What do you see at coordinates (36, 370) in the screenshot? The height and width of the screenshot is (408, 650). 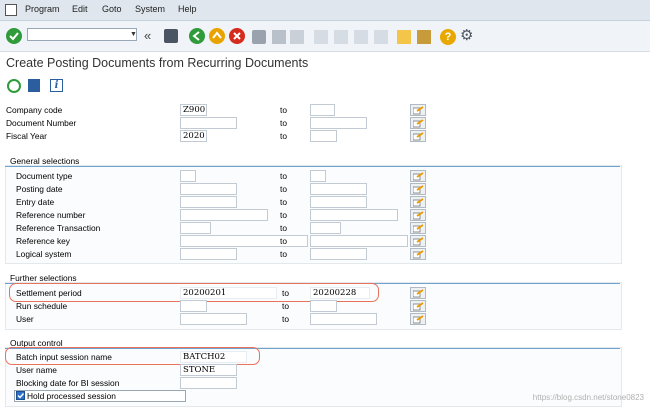 I see `user-name-label: User name` at bounding box center [36, 370].